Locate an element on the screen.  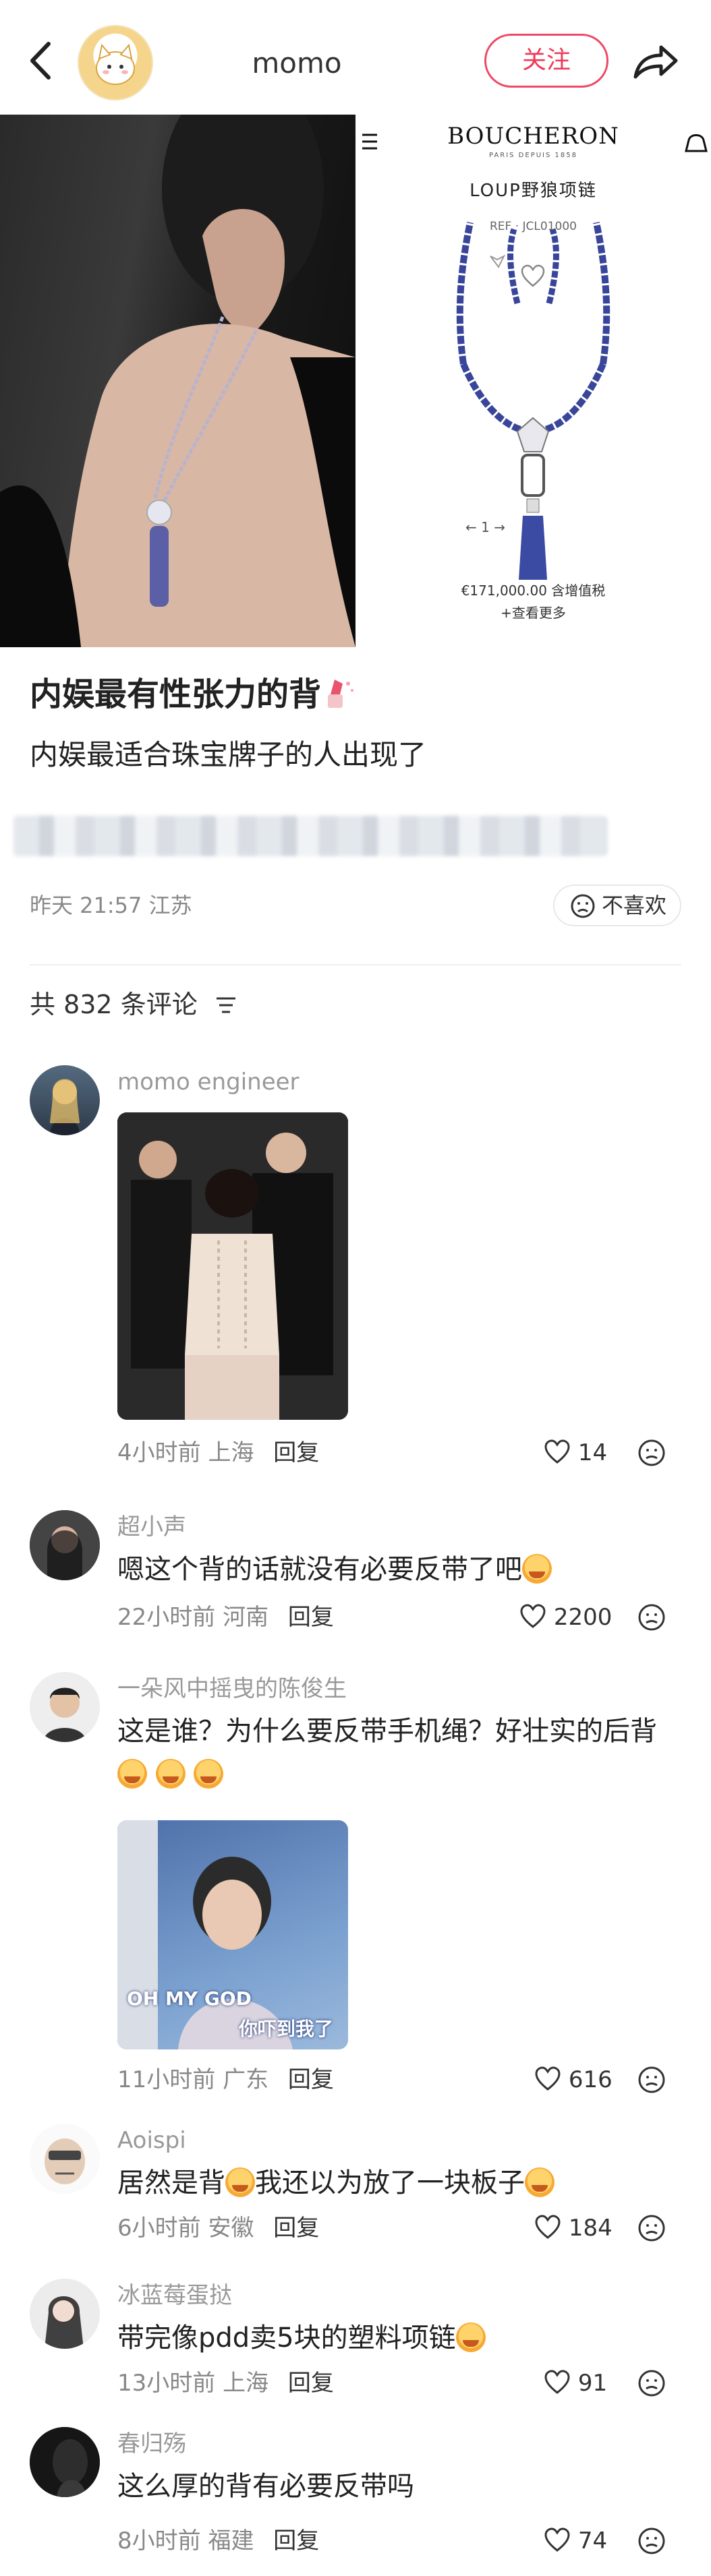
post-title: 内娱最有性张力的背 is located at coordinates (353, 694).